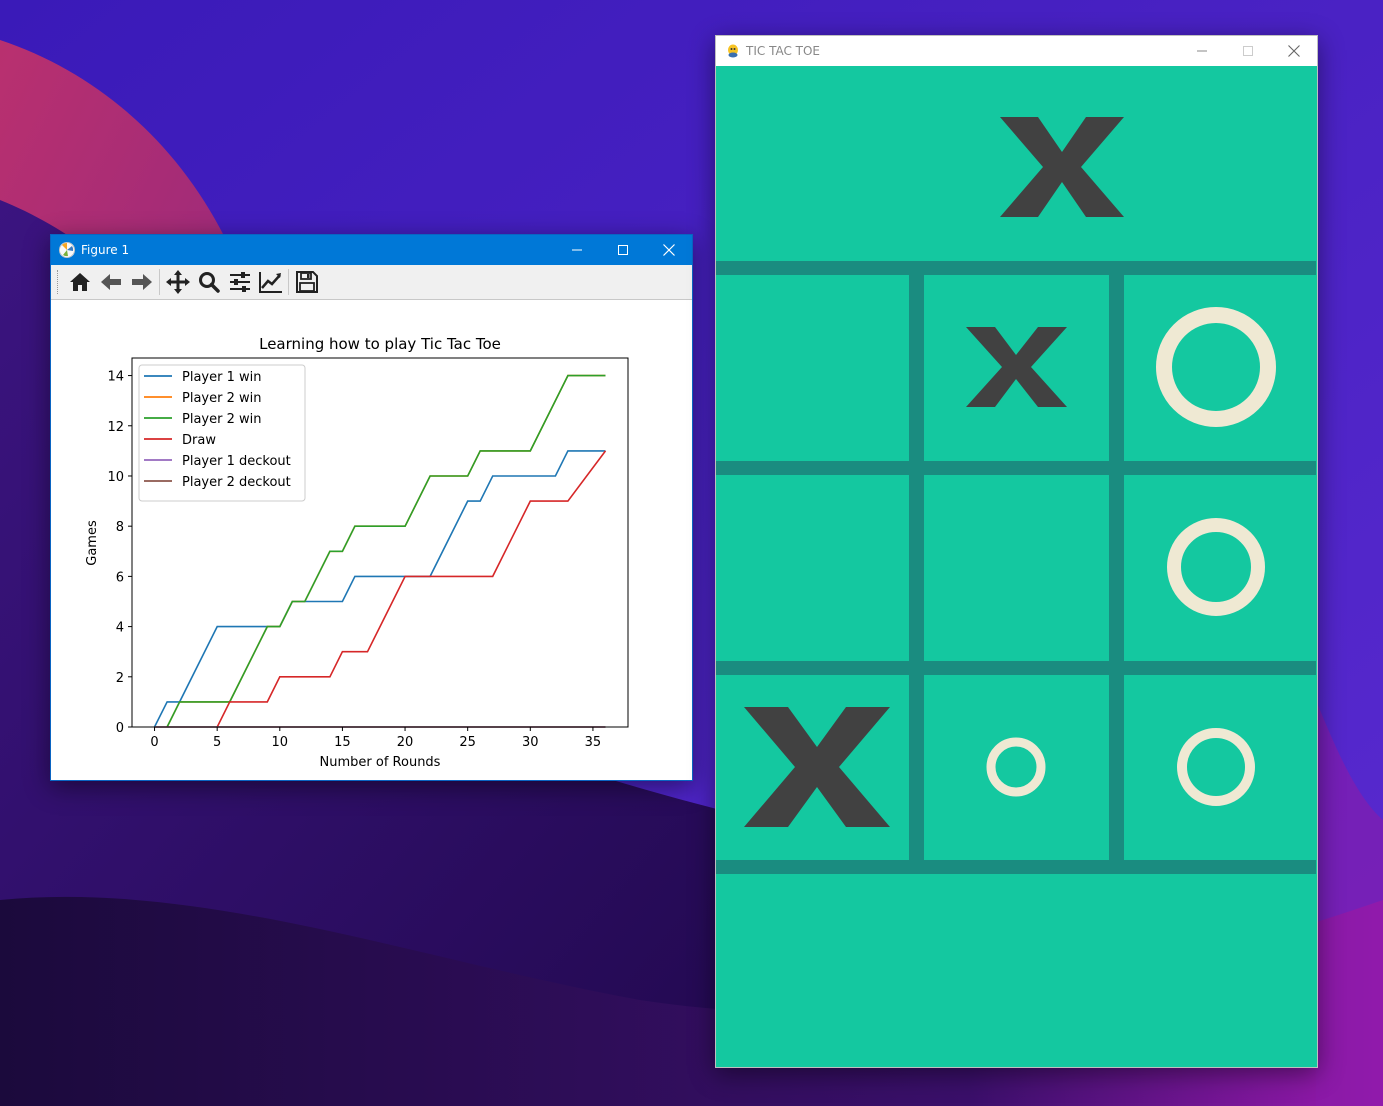 The image size is (1383, 1106). What do you see at coordinates (280, 742) in the screenshot?
I see `x-tick-label: 10` at bounding box center [280, 742].